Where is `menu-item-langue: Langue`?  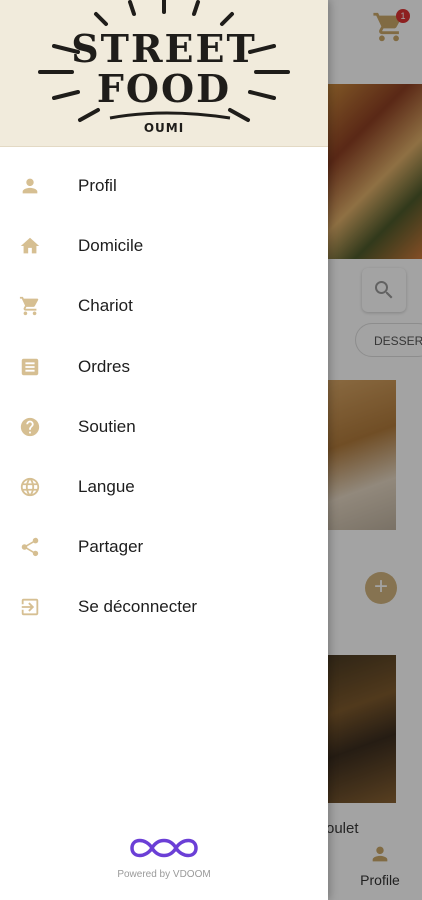 menu-item-langue: Langue is located at coordinates (164, 487).